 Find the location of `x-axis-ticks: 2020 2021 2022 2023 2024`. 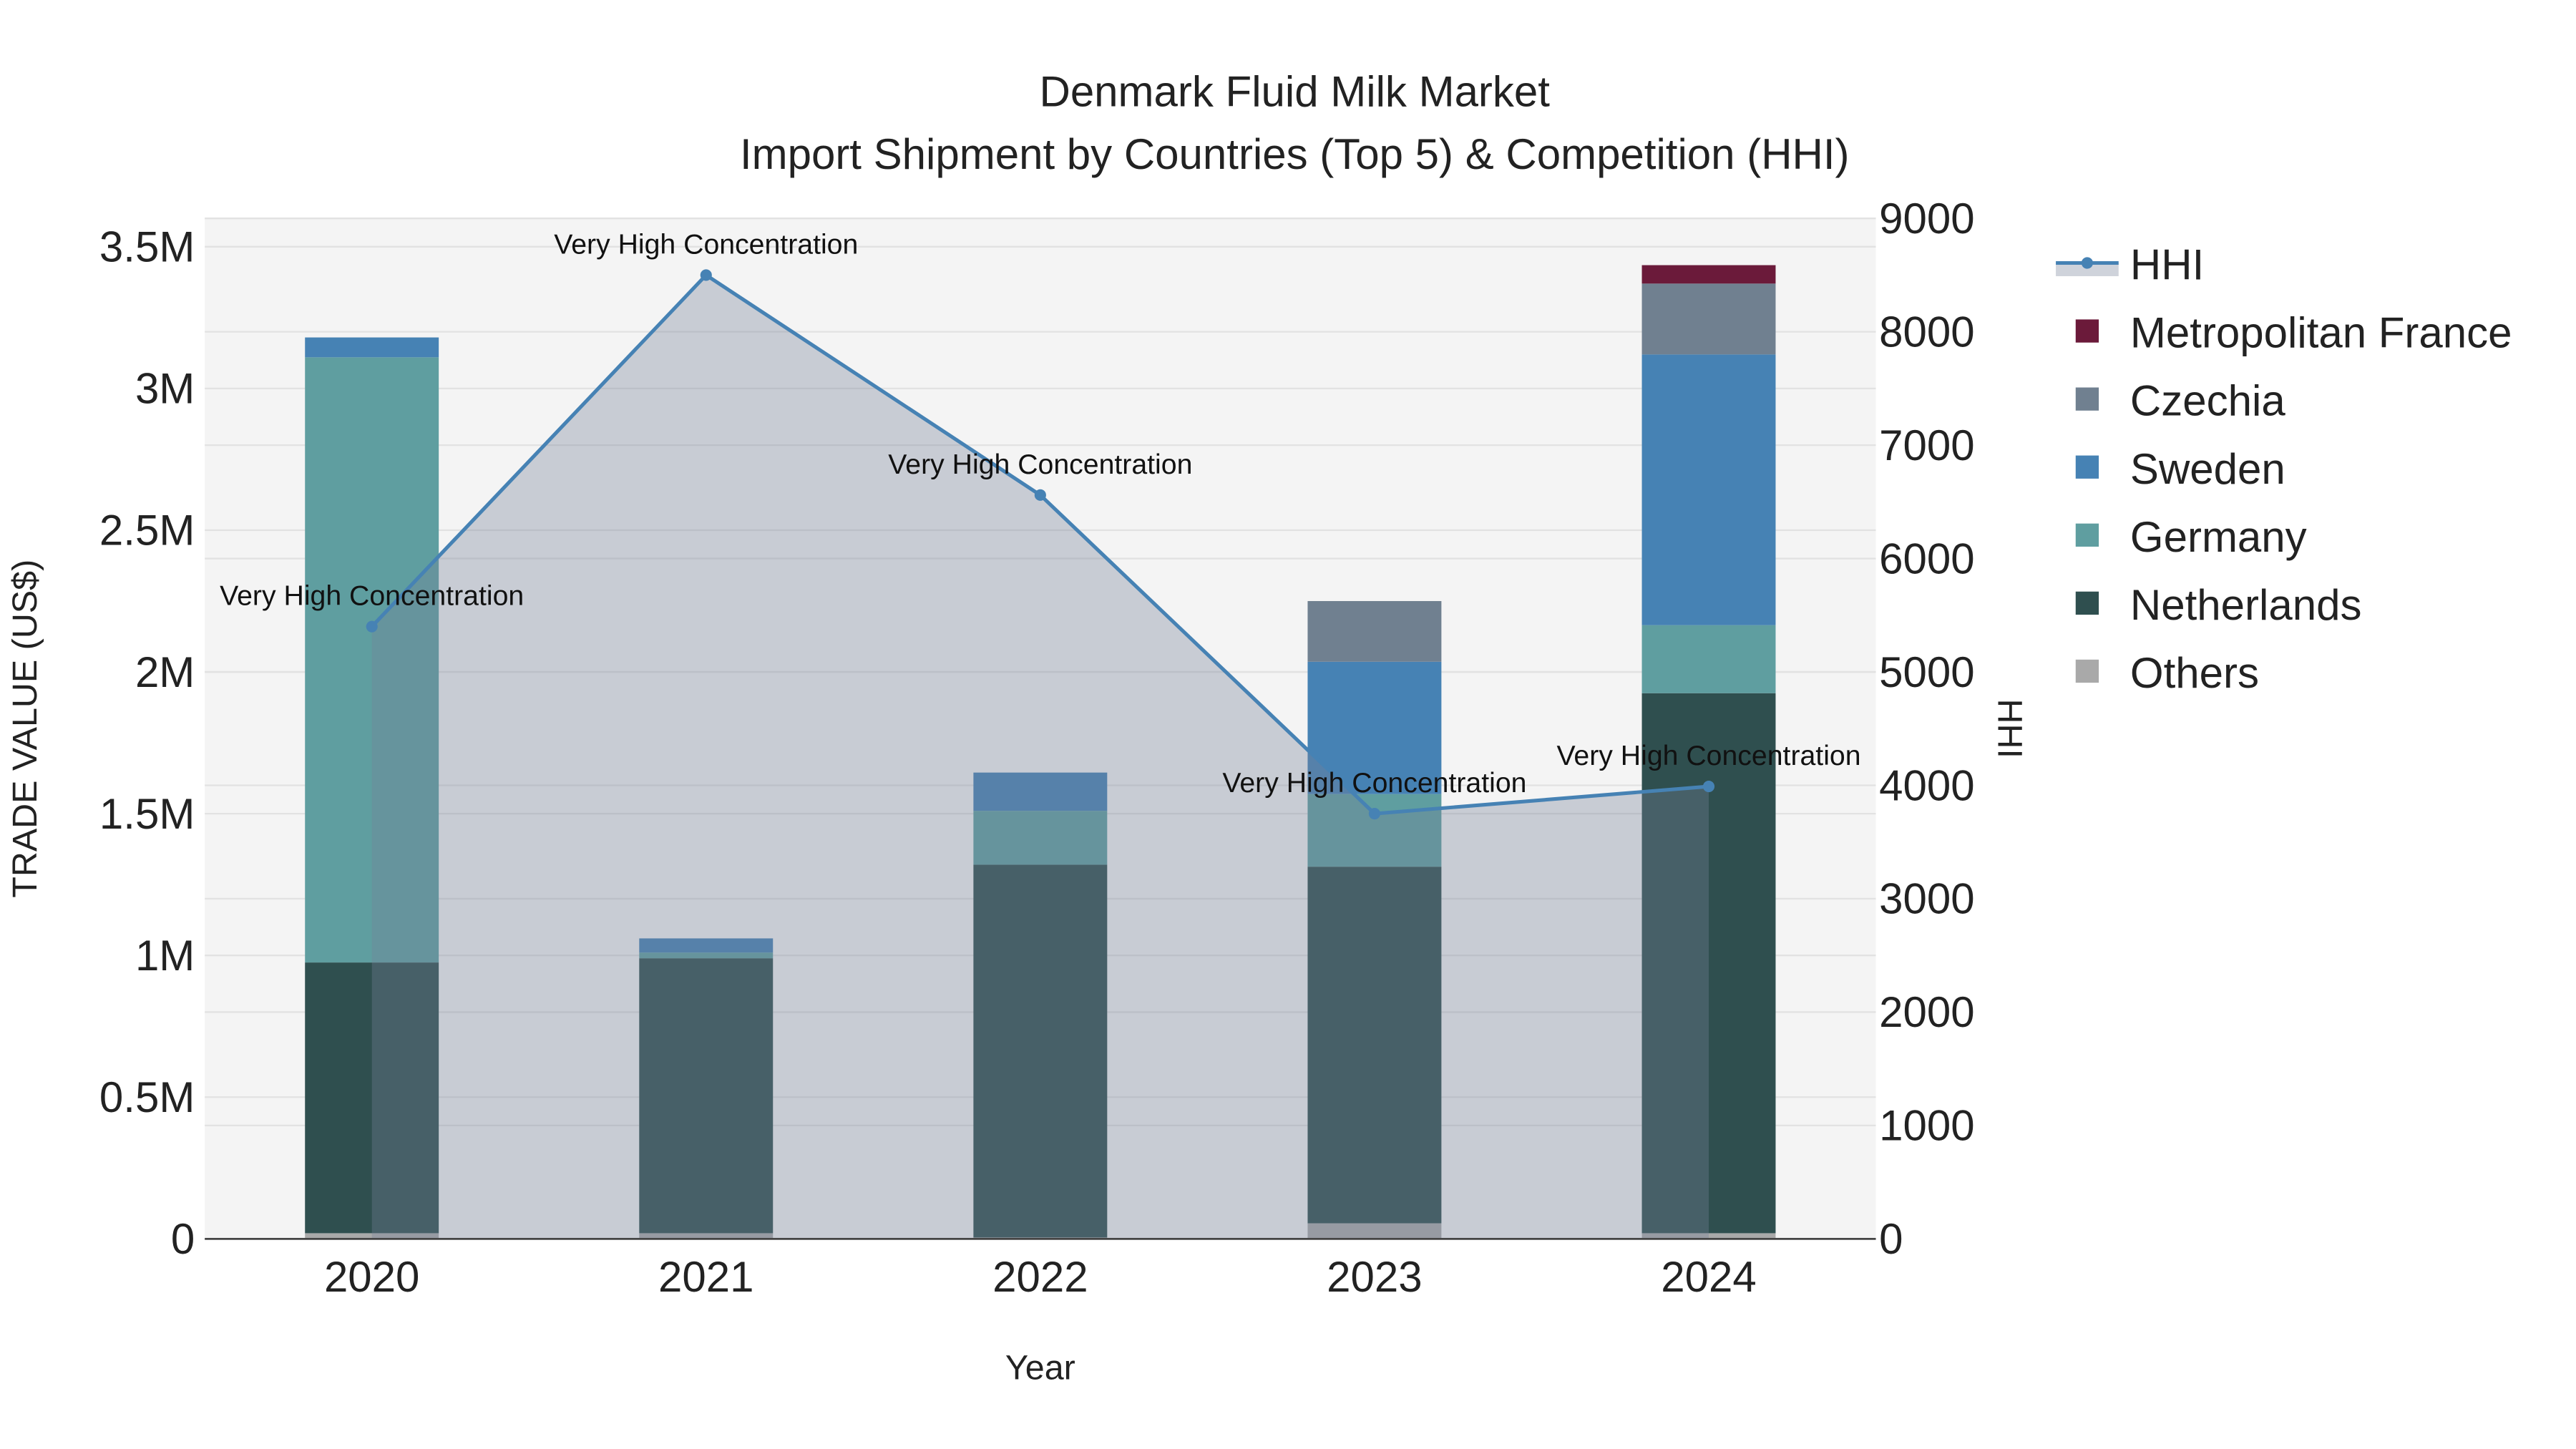

x-axis-ticks: 2020 2021 2022 2023 2024 is located at coordinates (1040, 1277).